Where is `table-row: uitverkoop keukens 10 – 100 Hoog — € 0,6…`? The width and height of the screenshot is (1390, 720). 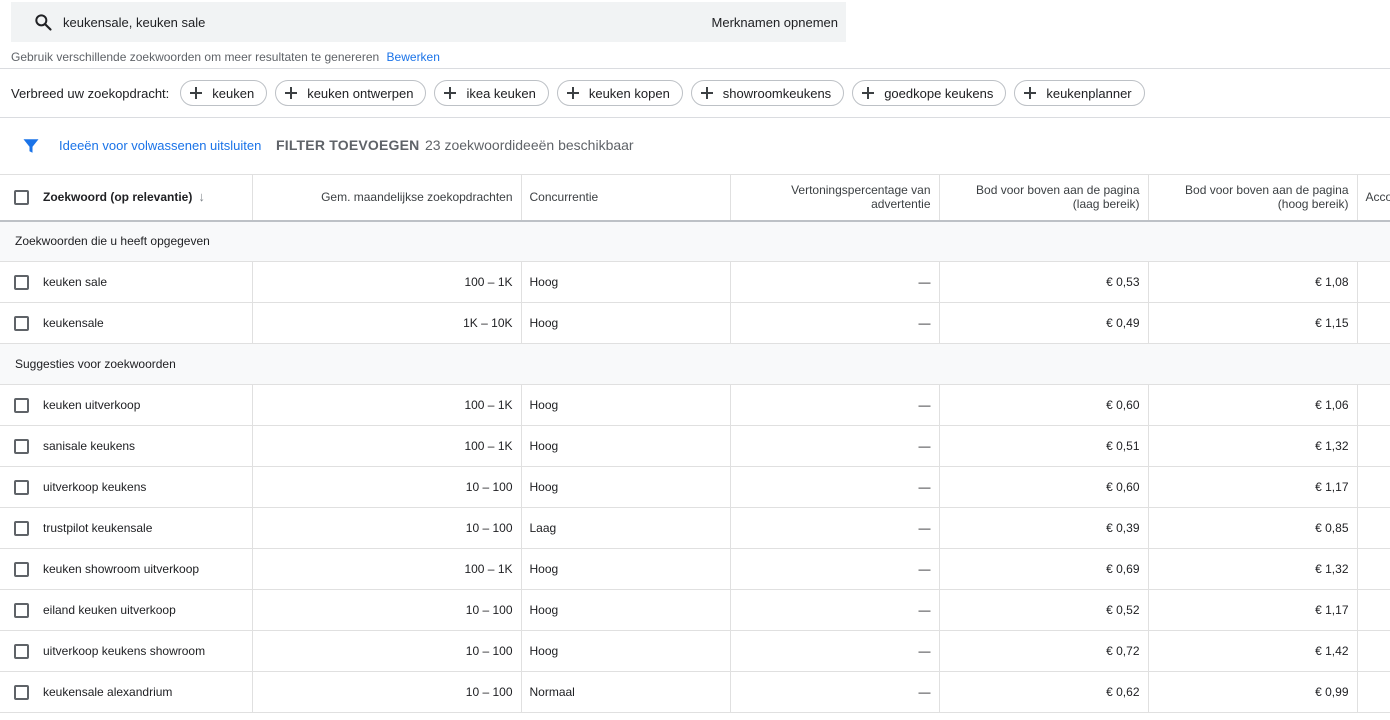 table-row: uitverkoop keukens 10 – 100 Hoog — € 0,6… is located at coordinates (695, 487).